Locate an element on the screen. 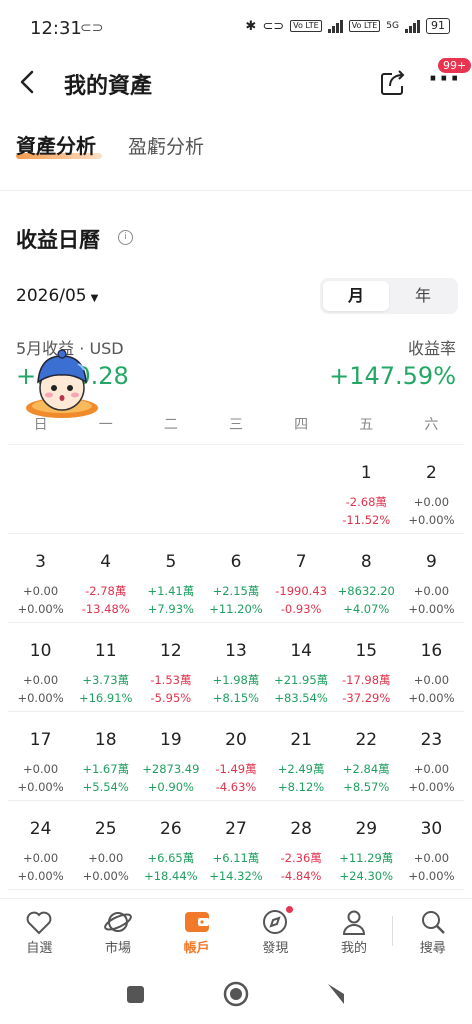 Image resolution: width=472 pixels, height=1024 pixels. caret-down-icon: ▼ is located at coordinates (94, 298).